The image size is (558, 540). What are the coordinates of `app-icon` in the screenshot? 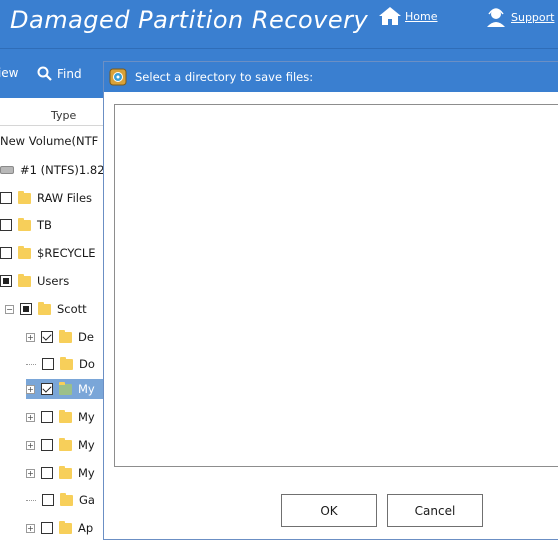 It's located at (118, 77).